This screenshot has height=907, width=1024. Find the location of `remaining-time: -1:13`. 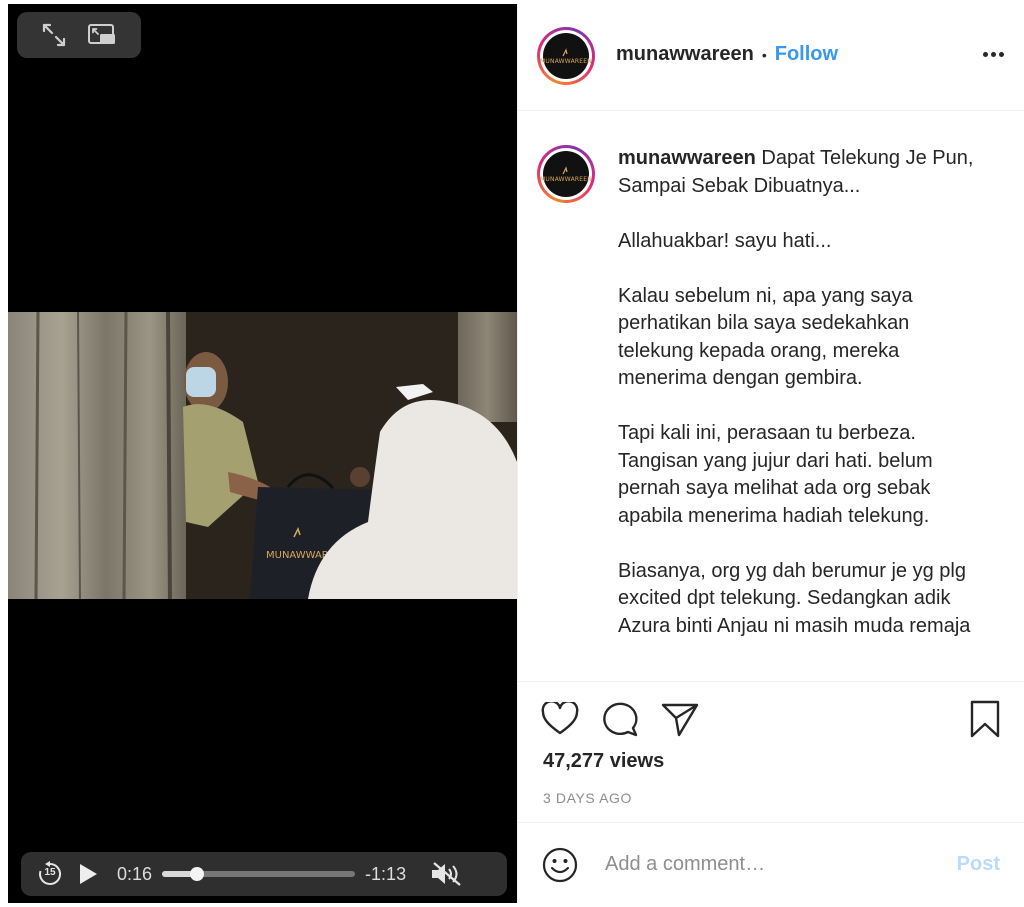

remaining-time: -1:13 is located at coordinates (386, 873).